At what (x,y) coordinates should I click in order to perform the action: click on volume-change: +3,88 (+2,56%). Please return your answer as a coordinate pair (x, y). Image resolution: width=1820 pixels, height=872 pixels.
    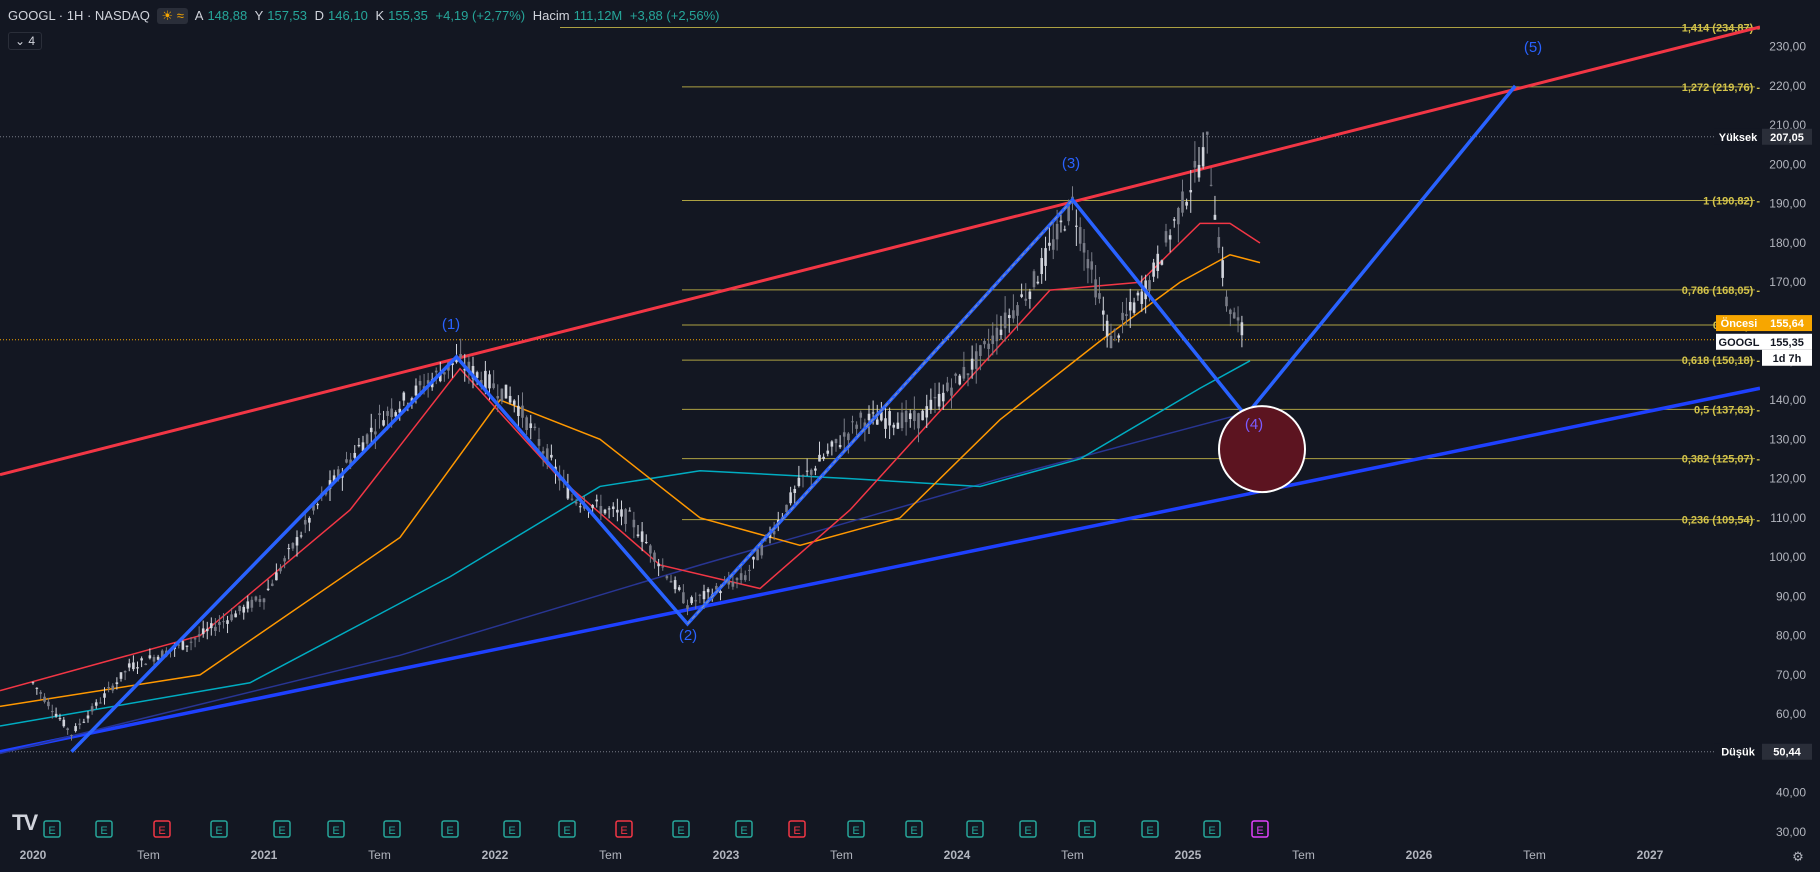
    Looking at the image, I should click on (674, 15).